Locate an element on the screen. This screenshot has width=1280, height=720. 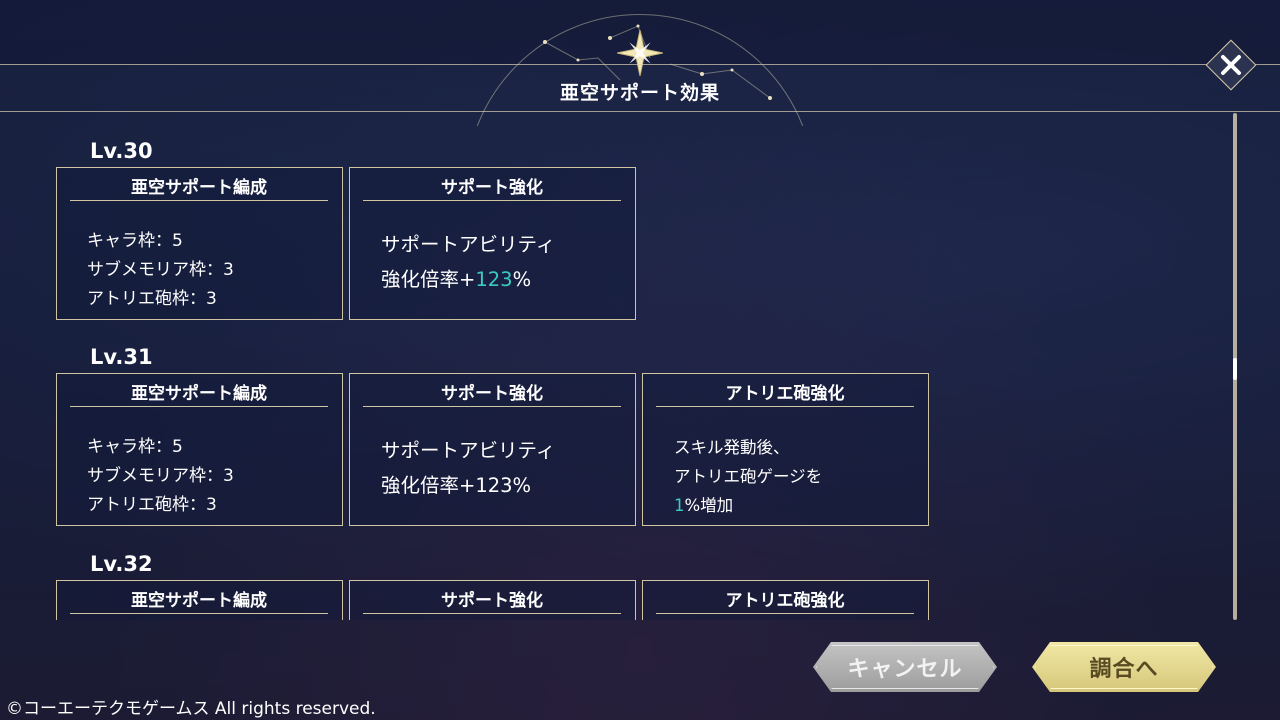
card-support-formation: 亜空サポート編成 is located at coordinates (199, 600).